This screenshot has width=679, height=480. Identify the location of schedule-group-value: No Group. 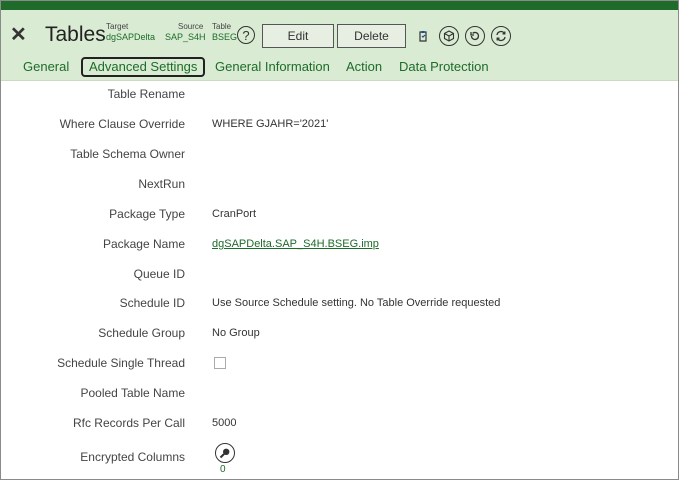
(236, 333).